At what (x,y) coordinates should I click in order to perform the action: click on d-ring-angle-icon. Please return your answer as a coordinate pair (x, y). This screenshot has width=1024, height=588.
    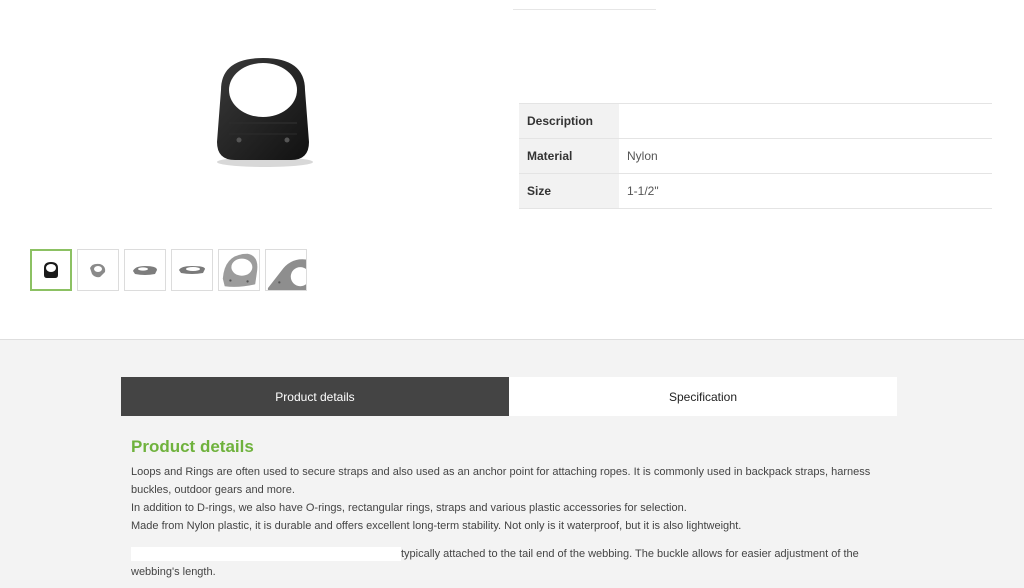
    Looking at the image, I should click on (98, 270).